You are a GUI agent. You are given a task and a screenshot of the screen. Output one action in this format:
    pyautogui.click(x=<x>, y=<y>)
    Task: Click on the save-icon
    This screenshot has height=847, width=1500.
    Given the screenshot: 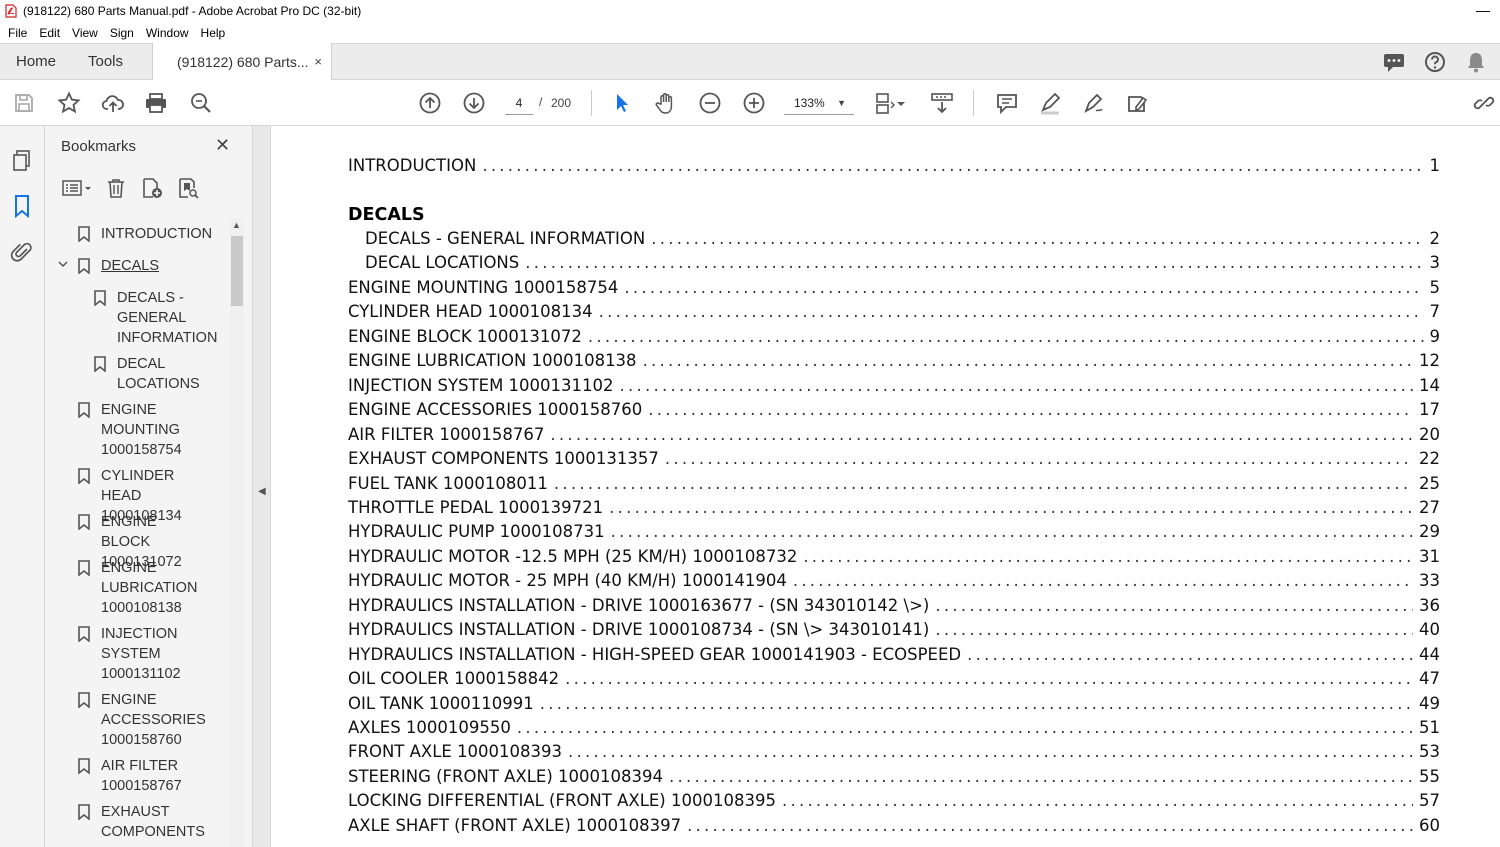 What is the action you would take?
    pyautogui.click(x=24, y=103)
    